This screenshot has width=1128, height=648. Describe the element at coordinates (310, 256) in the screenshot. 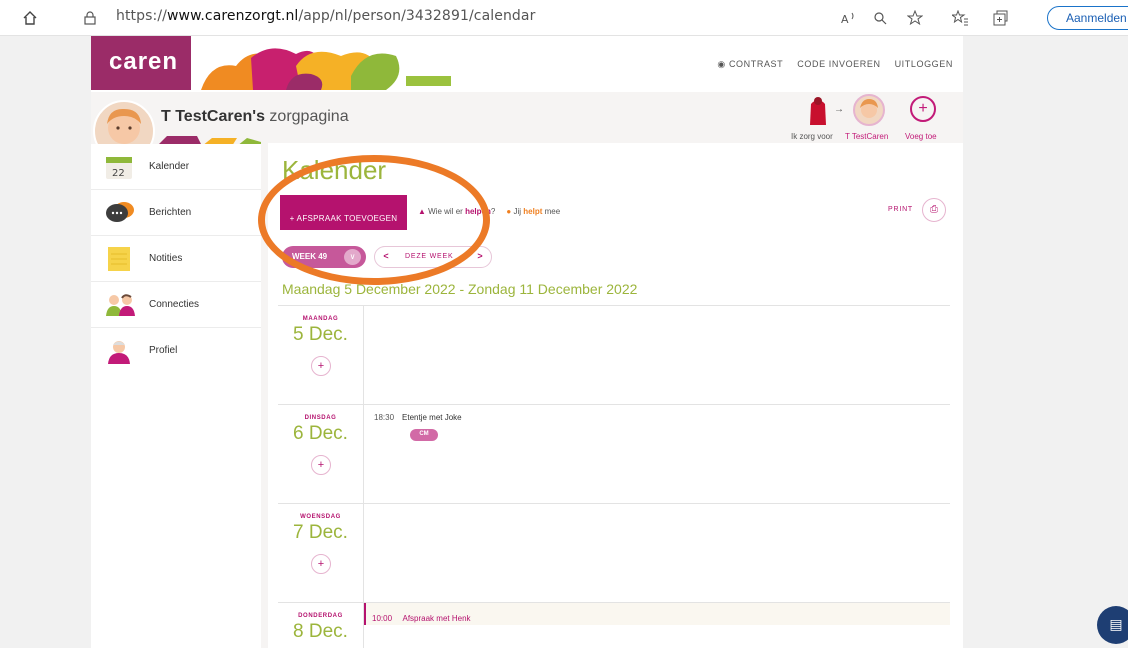

I see `week-label: WEEK 49` at that location.